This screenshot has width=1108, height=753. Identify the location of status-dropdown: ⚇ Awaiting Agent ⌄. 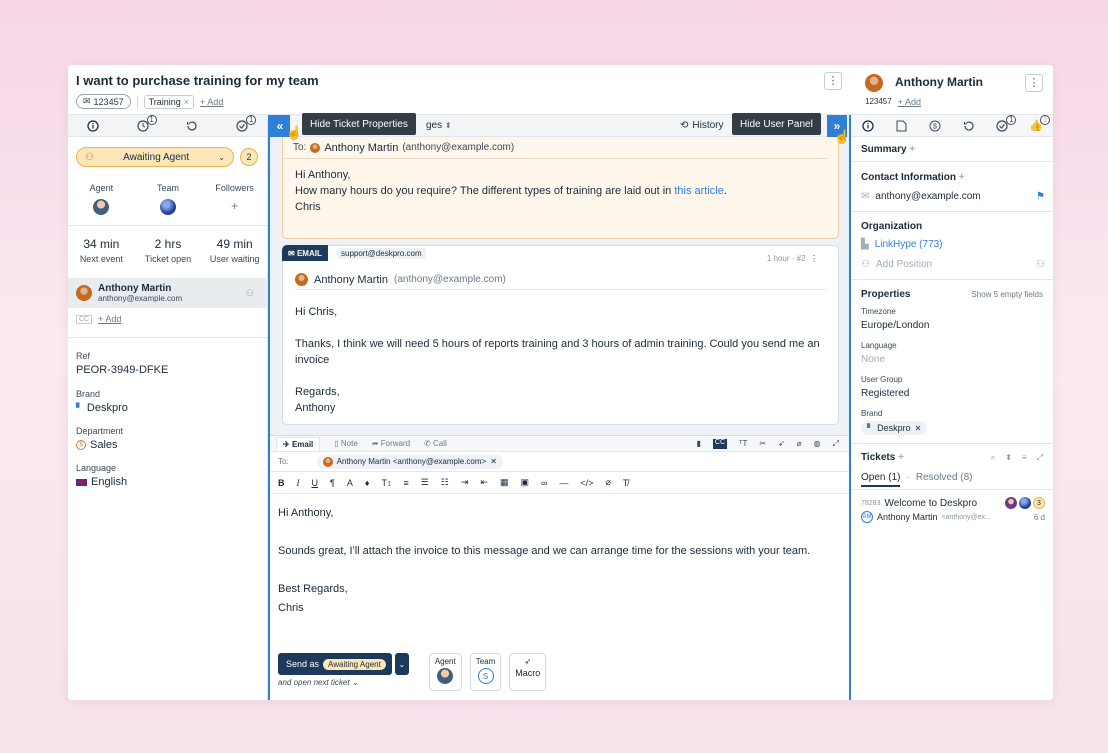
(155, 157).